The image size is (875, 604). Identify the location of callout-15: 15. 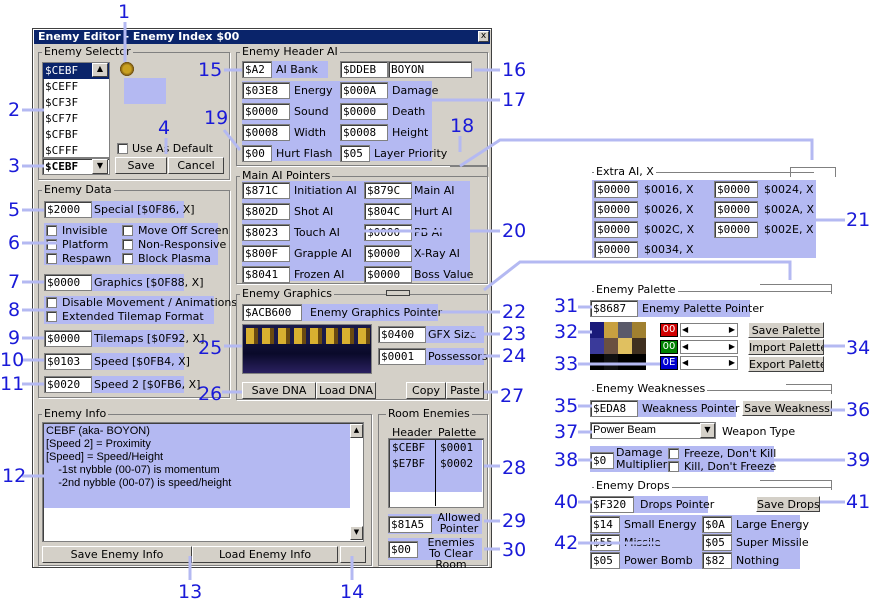
(210, 70).